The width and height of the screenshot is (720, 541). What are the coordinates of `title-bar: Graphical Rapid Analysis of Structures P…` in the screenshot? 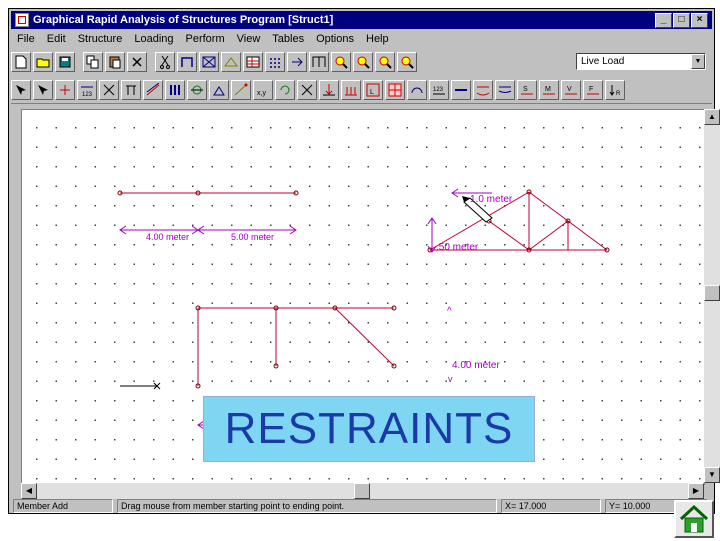 It's located at (361, 20).